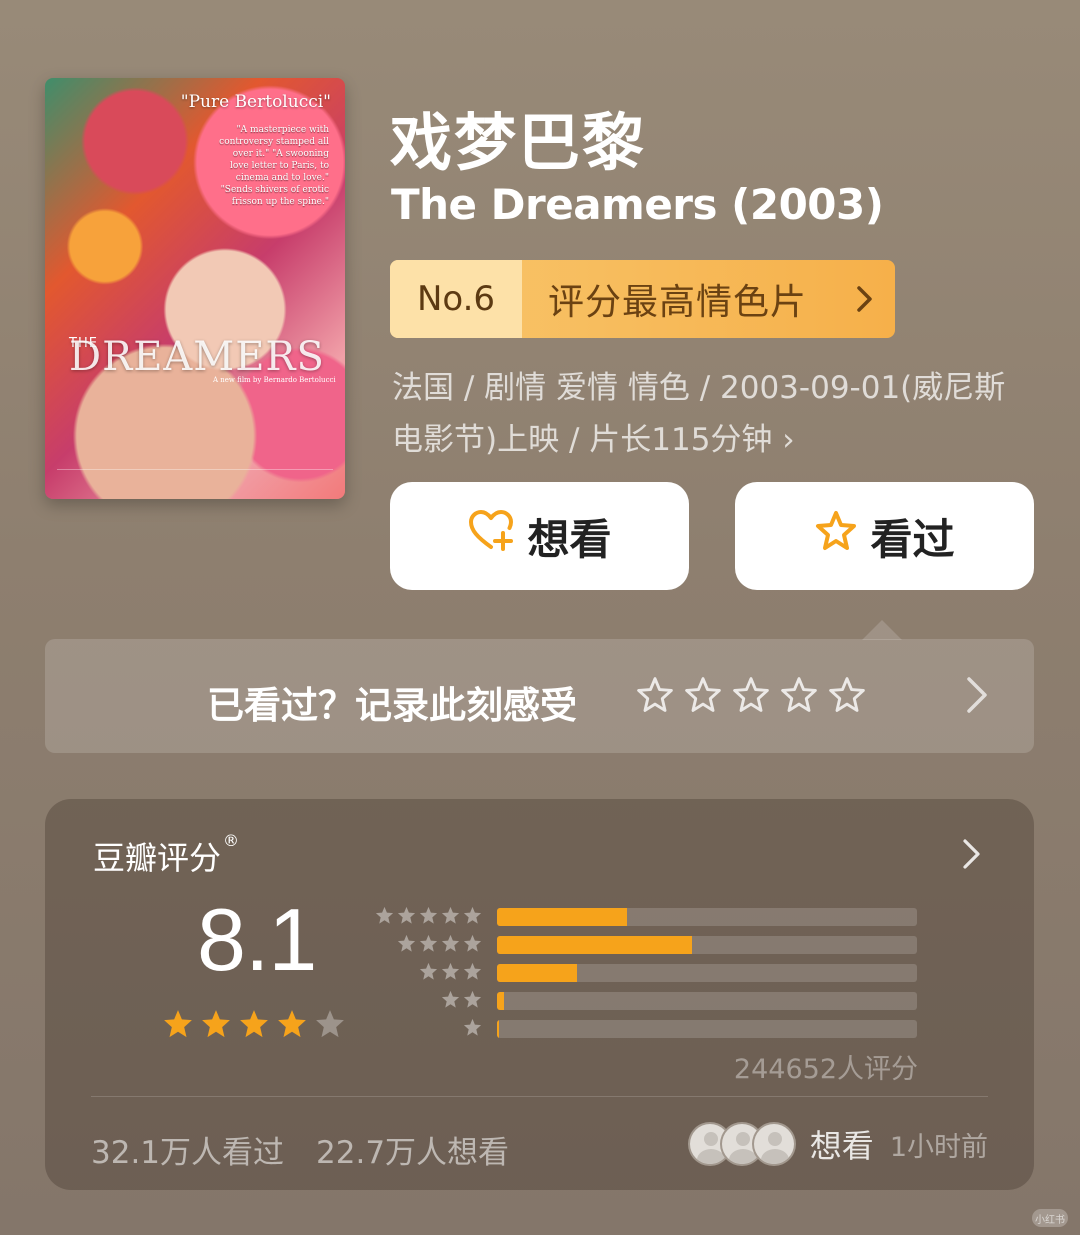  What do you see at coordinates (255, 102) in the screenshot?
I see `poster-quote: "Pure Bertolucci"` at bounding box center [255, 102].